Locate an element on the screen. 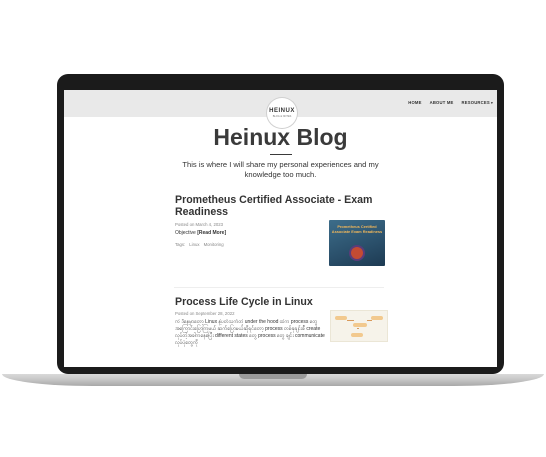 This screenshot has width=546, height=457. logo-title: HEINUX is located at coordinates (282, 111).